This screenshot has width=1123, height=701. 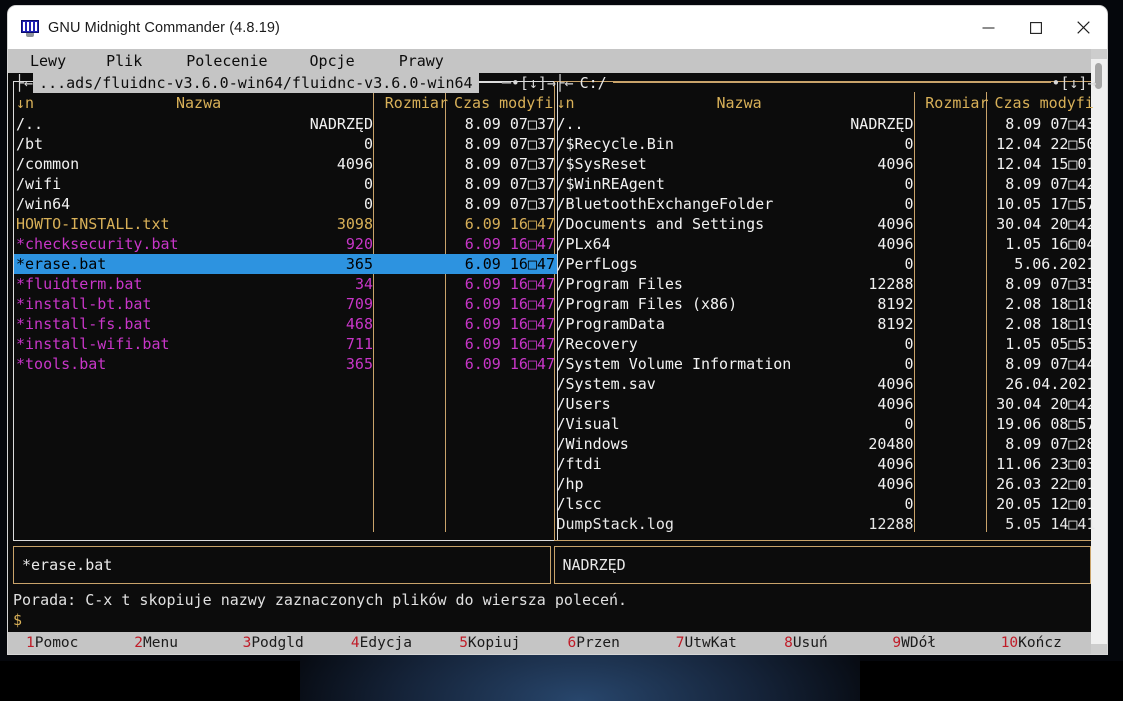 What do you see at coordinates (285, 344) in the screenshot?
I see `file-row: *install-wifi.bat7116.09 16□47` at bounding box center [285, 344].